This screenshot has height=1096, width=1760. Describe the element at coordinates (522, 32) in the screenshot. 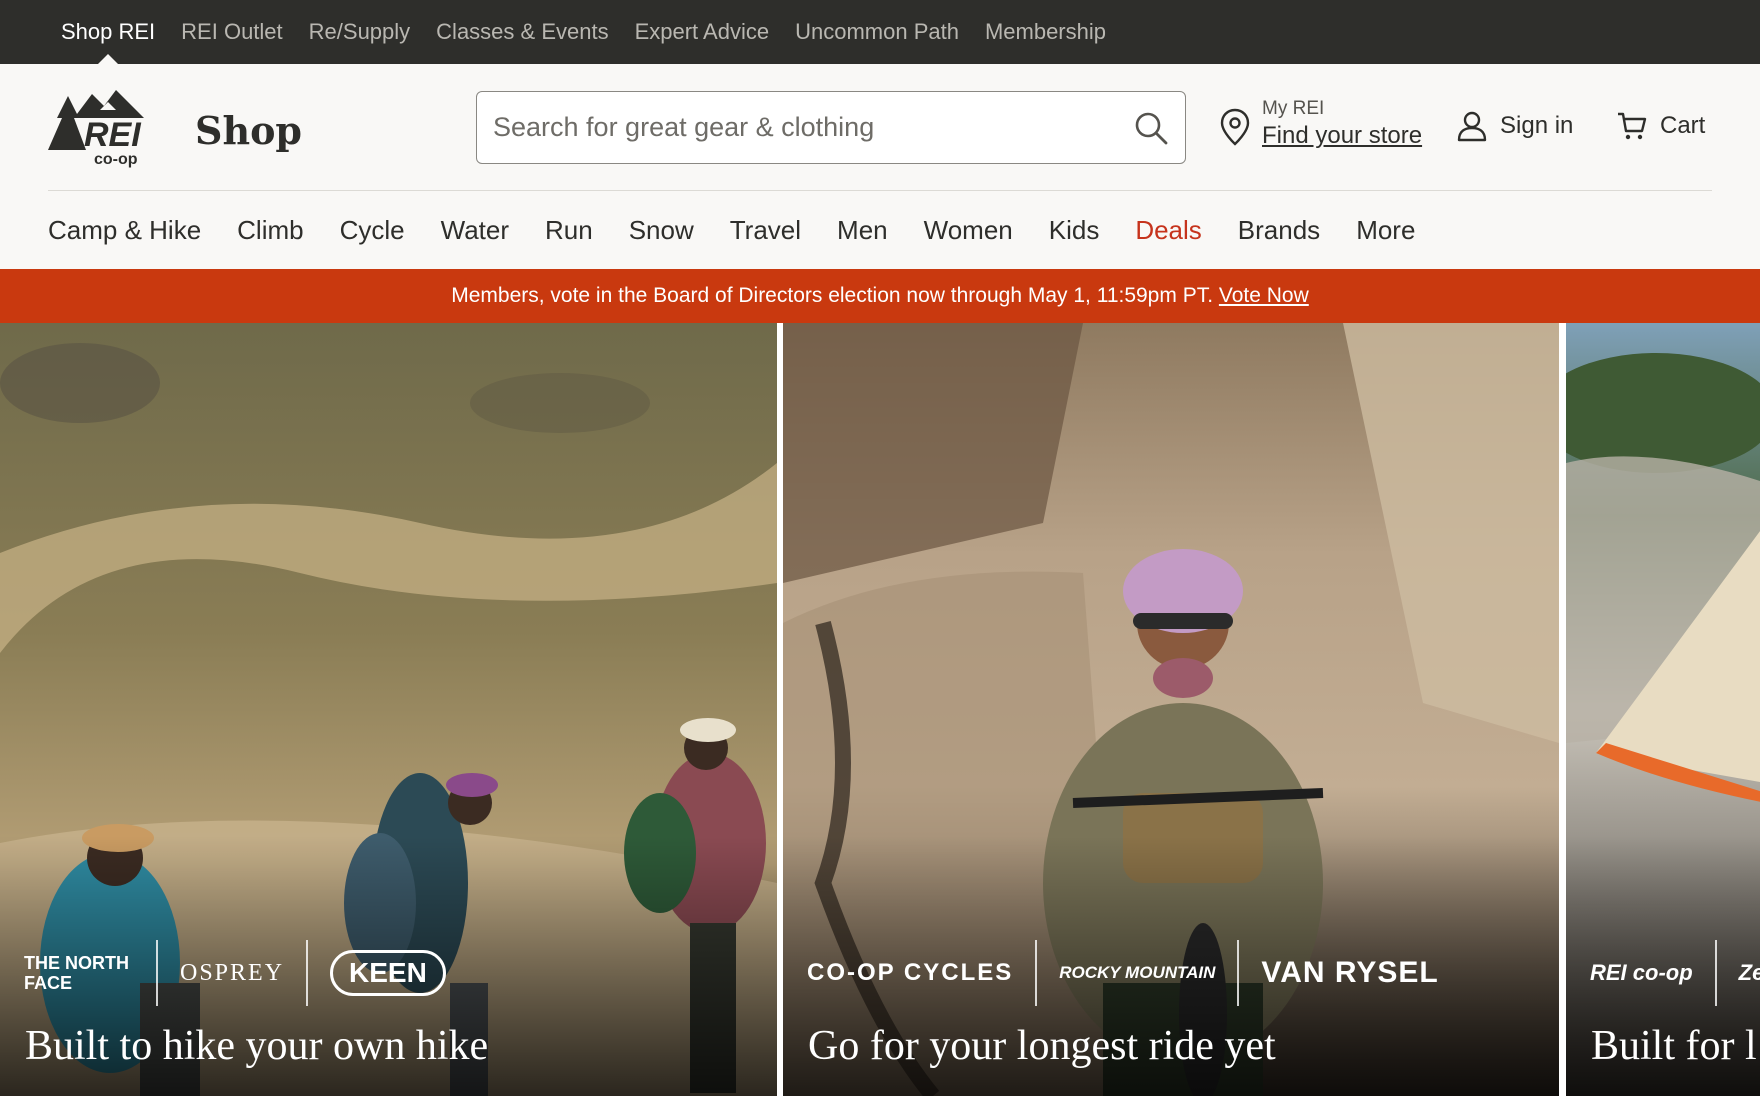

I see `utility-nav-classes-events: Classes & Events` at that location.